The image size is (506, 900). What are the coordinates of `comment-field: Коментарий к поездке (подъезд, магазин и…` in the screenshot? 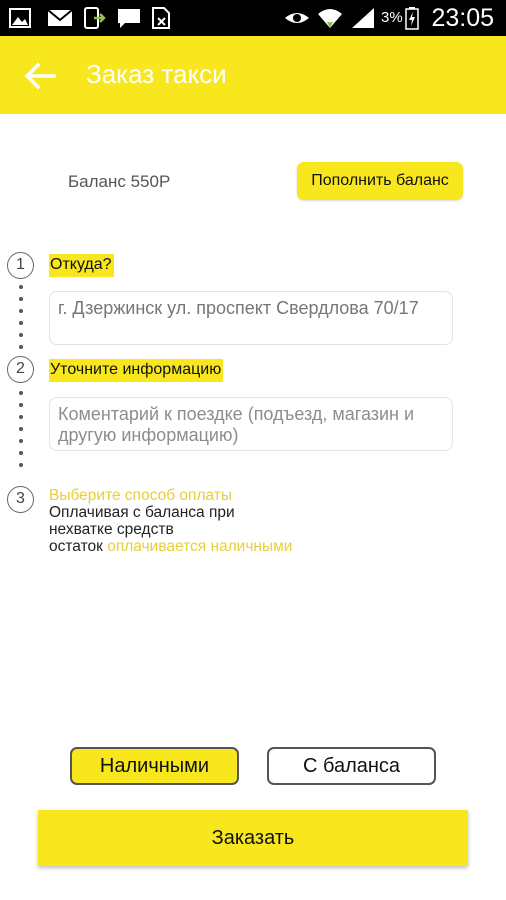 It's located at (251, 424).